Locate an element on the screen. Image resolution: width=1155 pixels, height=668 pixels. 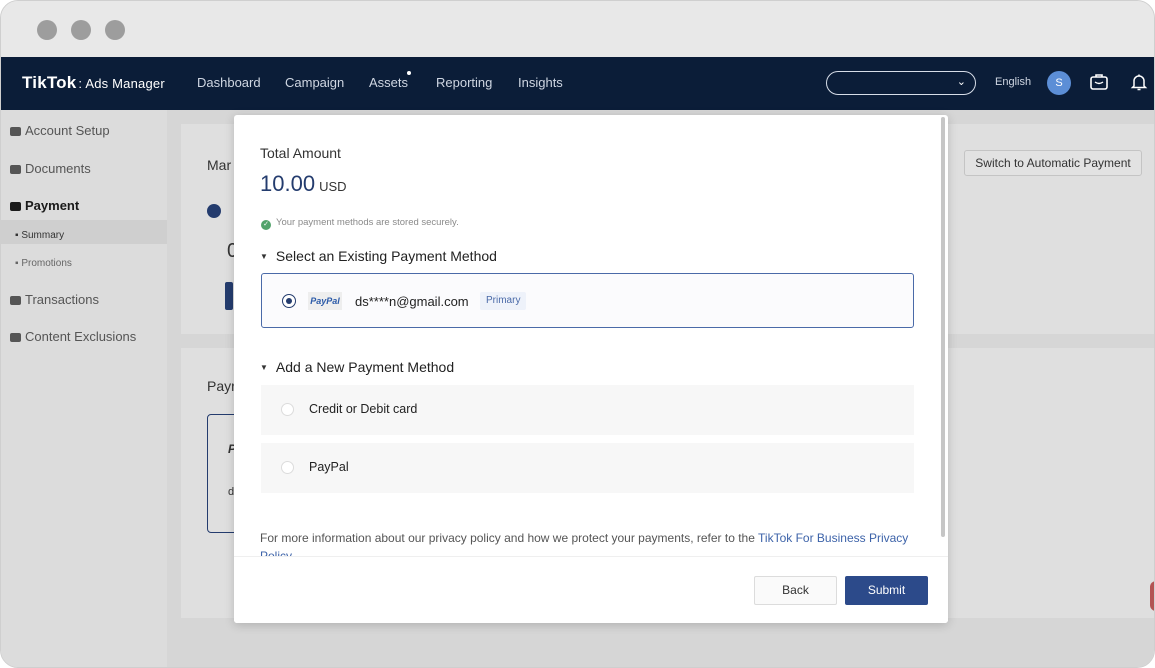
sidebar-label: Content Exclusions is located at coordinates (81, 336).